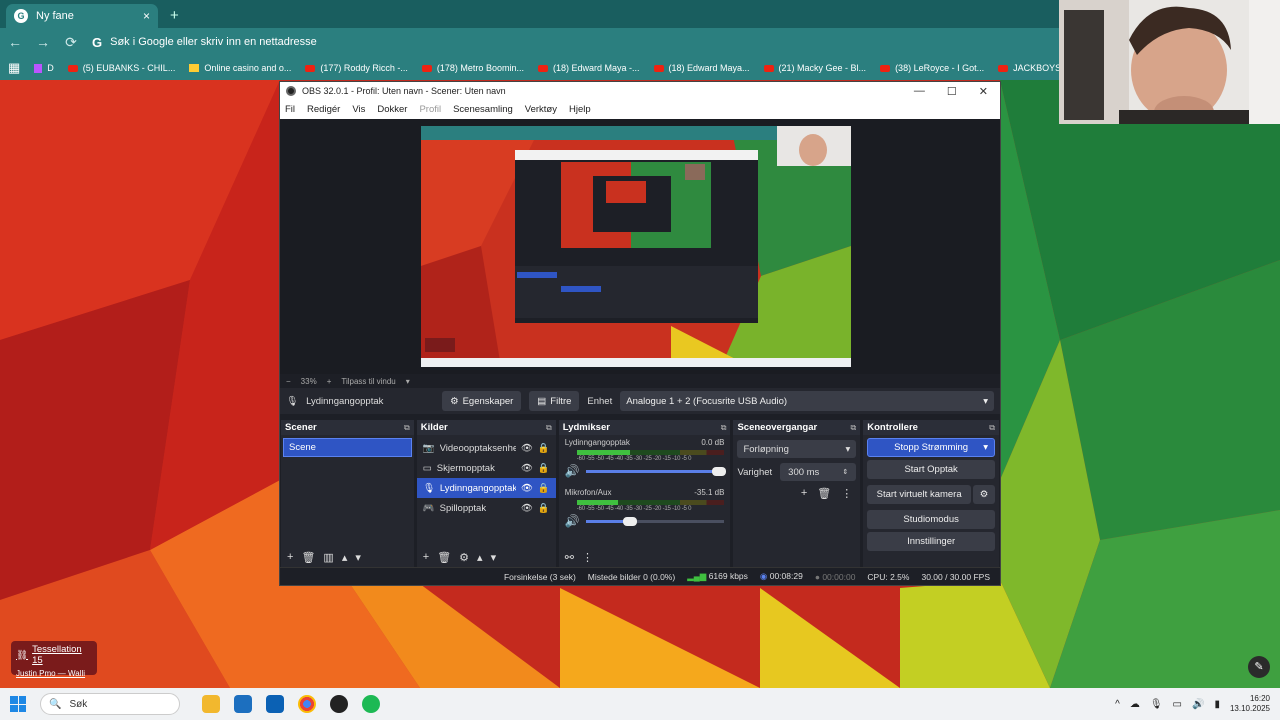 Image resolution: width=1280 pixels, height=720 pixels. What do you see at coordinates (931, 447) in the screenshot?
I see `stop-streaming-button: Stopp Strømming ▾` at bounding box center [931, 447].